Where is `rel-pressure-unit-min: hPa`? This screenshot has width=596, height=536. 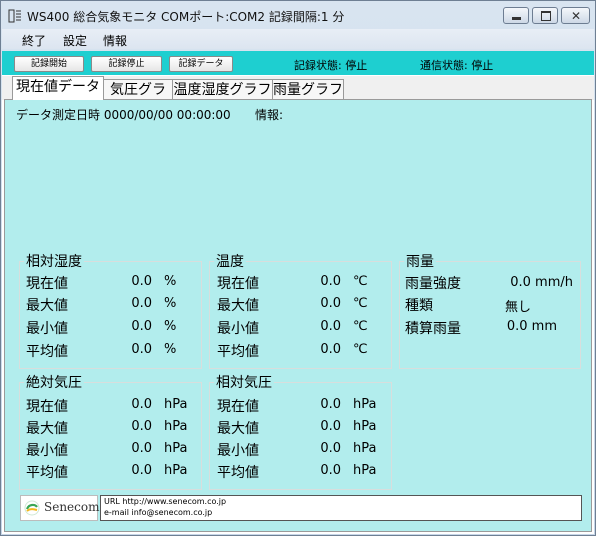
rel-pressure-unit-min: hPa is located at coordinates (365, 448).